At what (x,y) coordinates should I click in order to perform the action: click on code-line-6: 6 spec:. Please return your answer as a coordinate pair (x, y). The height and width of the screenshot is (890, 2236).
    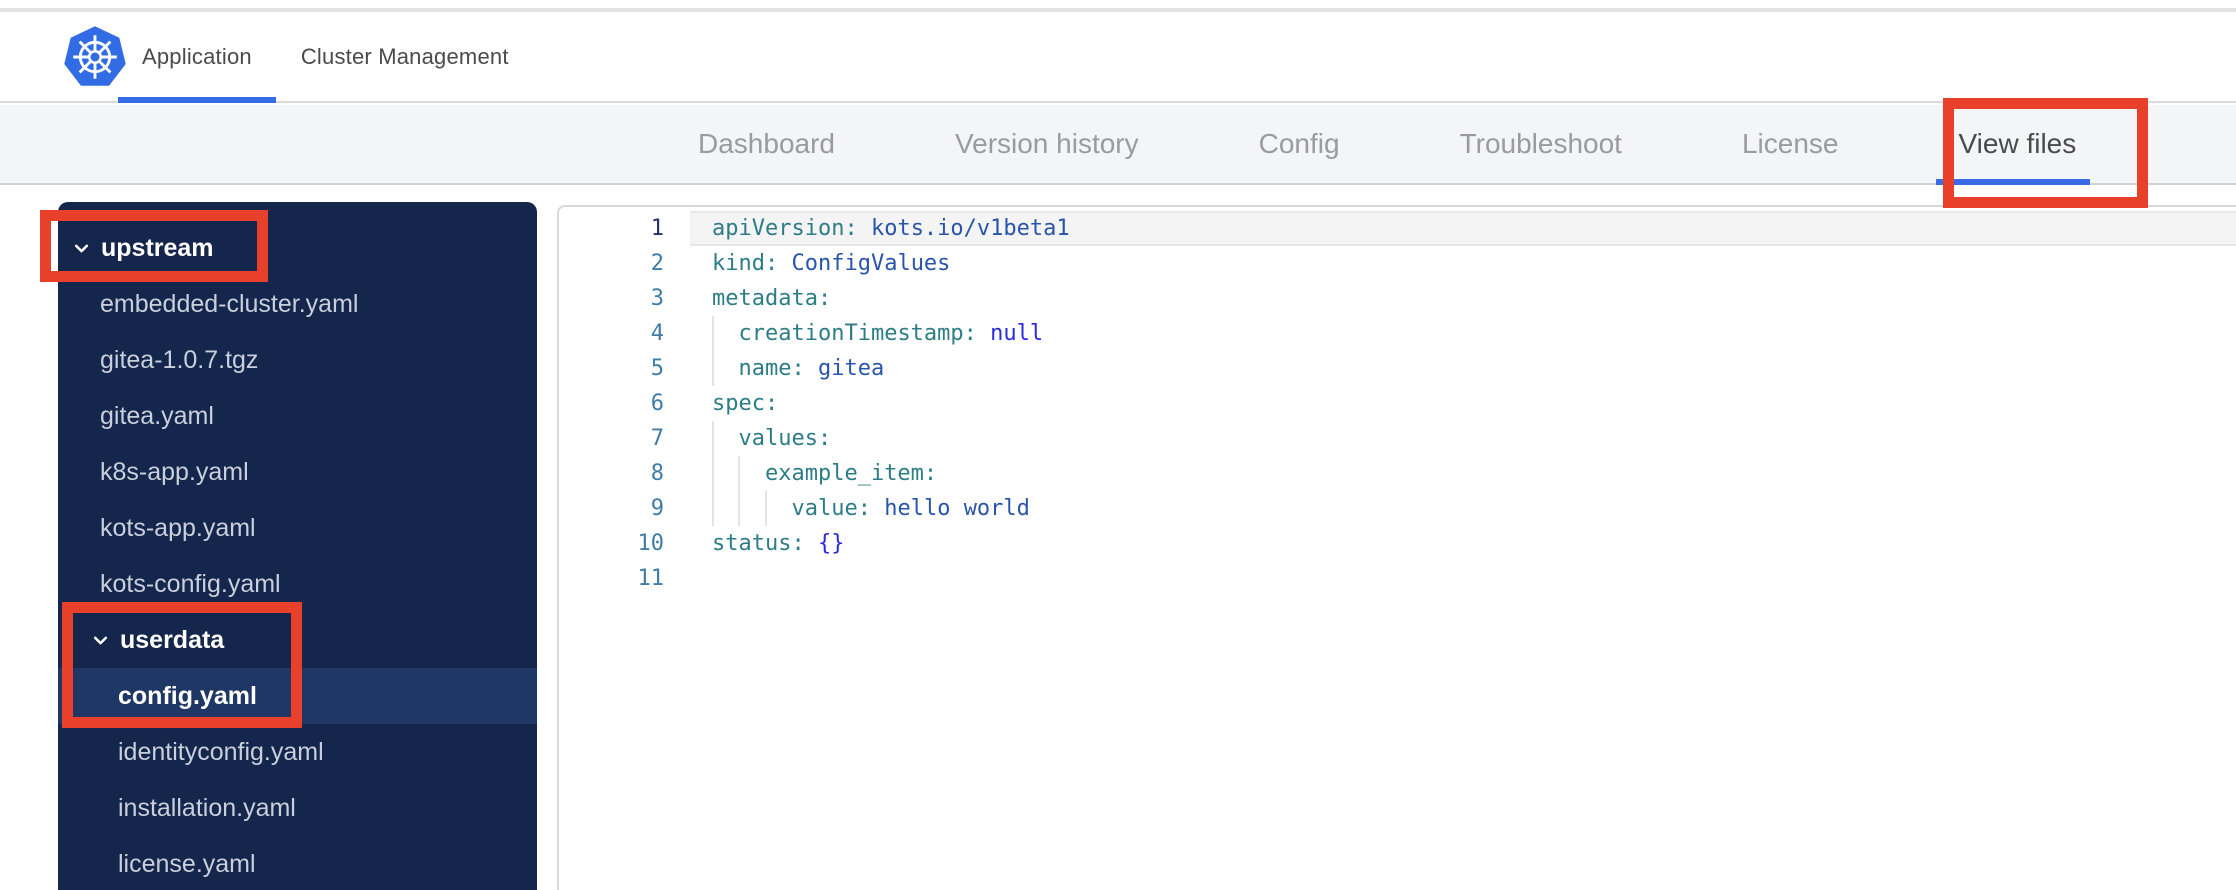
    Looking at the image, I should click on (1397, 403).